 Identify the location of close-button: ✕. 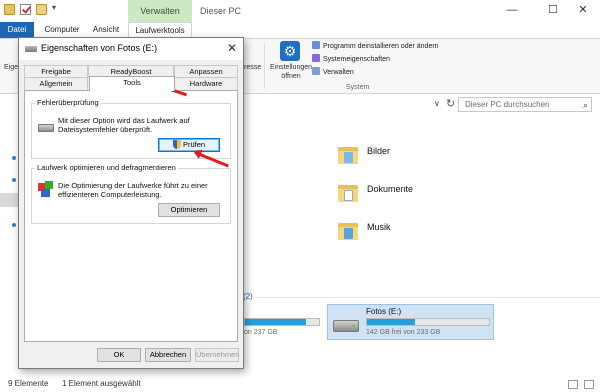
(583, 11).